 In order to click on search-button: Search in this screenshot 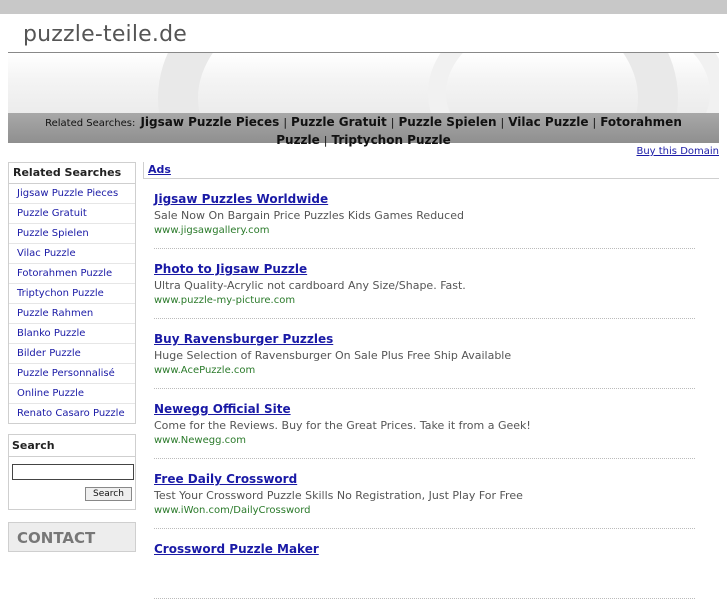, I will do `click(108, 494)`.